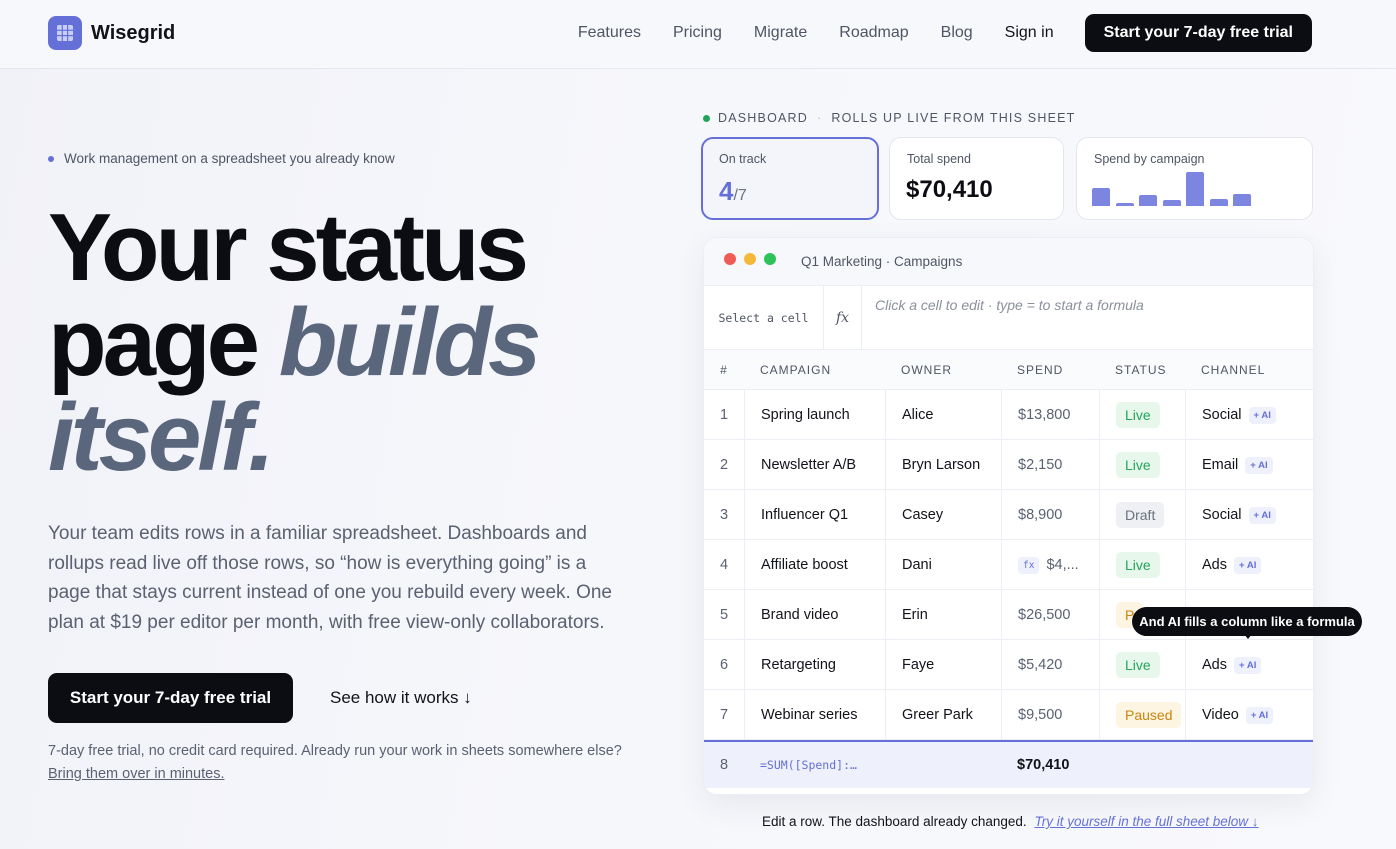 Image resolution: width=1396 pixels, height=849 pixels. Describe the element at coordinates (1249, 370) in the screenshot. I see `col-header-channel: CHANNEL` at that location.